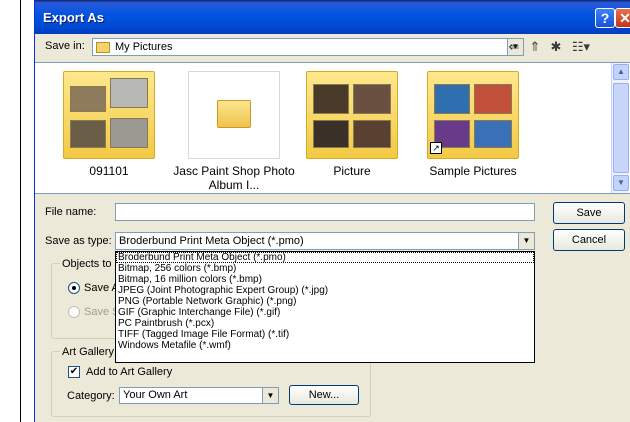 The height and width of the screenshot is (422, 630). What do you see at coordinates (211, 241) in the screenshot?
I see `save-as-type-value: Broderbund Print Meta Object (*.pmo)` at bounding box center [211, 241].